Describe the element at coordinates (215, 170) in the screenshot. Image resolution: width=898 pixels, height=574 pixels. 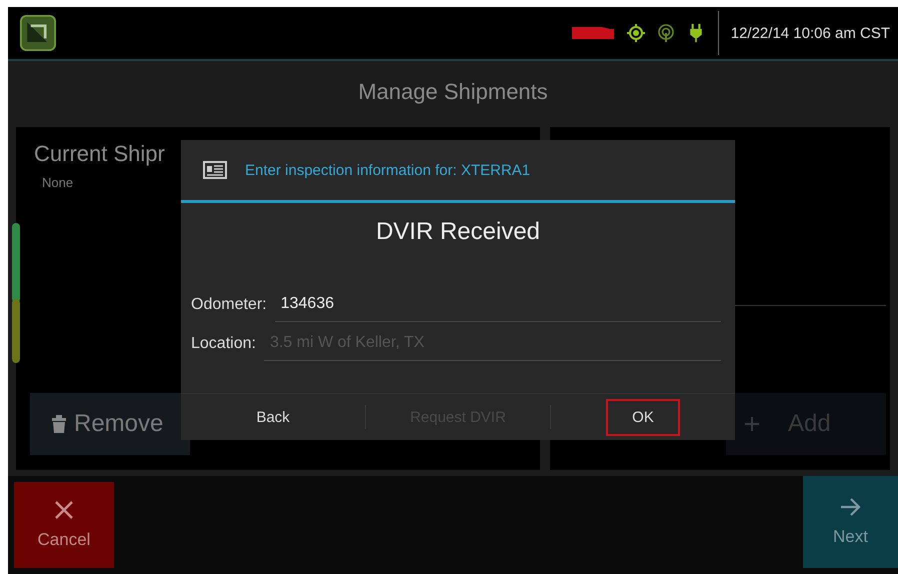
I see `form-icon` at that location.